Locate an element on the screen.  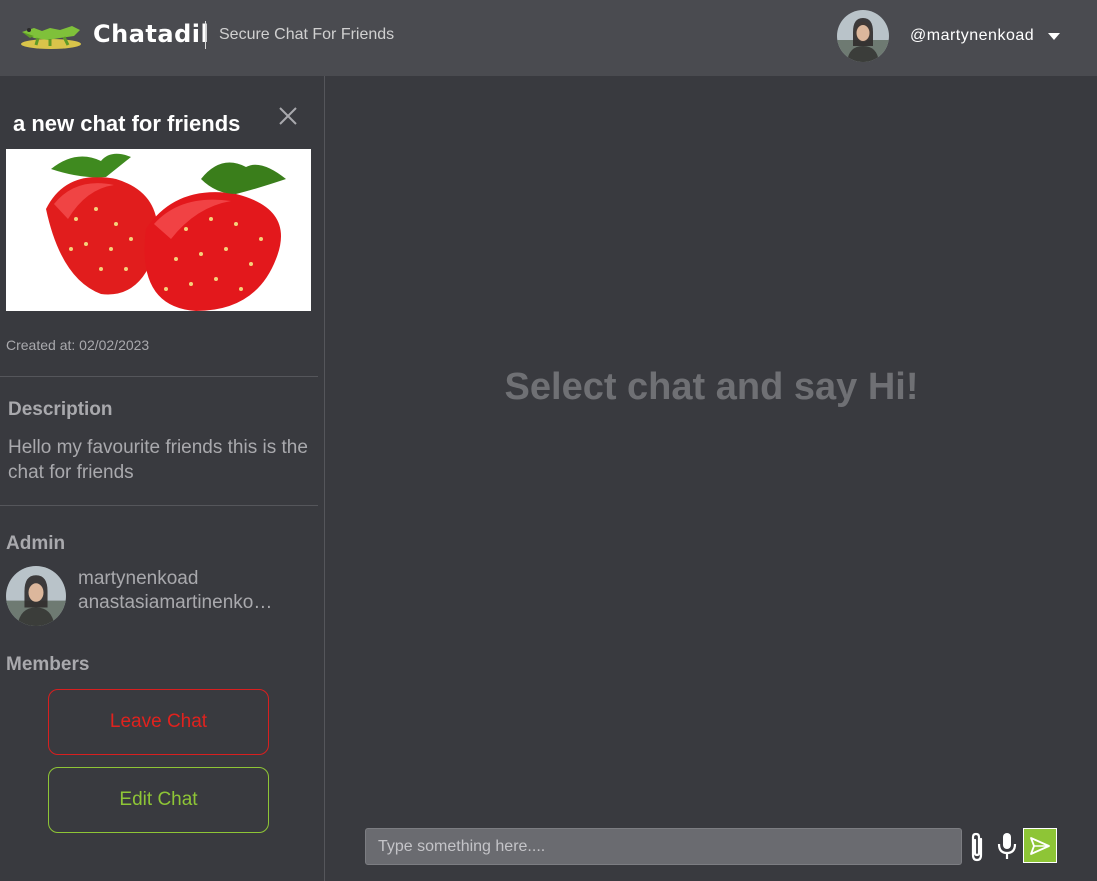
user-avatar is located at coordinates (863, 36).